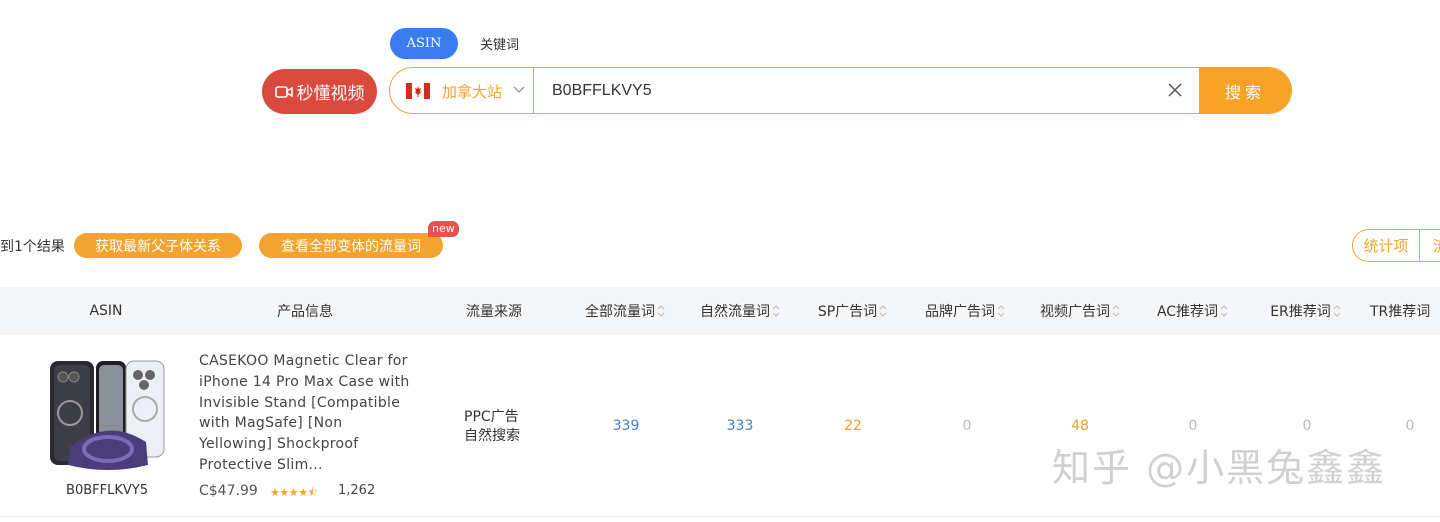 The height and width of the screenshot is (522, 1440). I want to click on view-all-variants-button: 查看全部变体的流量词, so click(351, 245).